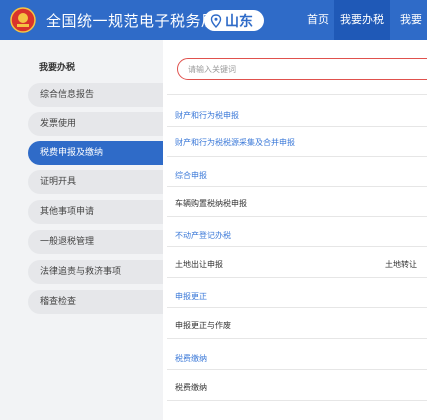  Describe the element at coordinates (95, 182) in the screenshot. I see `sidebar-item-certificate: 证明开具` at that location.